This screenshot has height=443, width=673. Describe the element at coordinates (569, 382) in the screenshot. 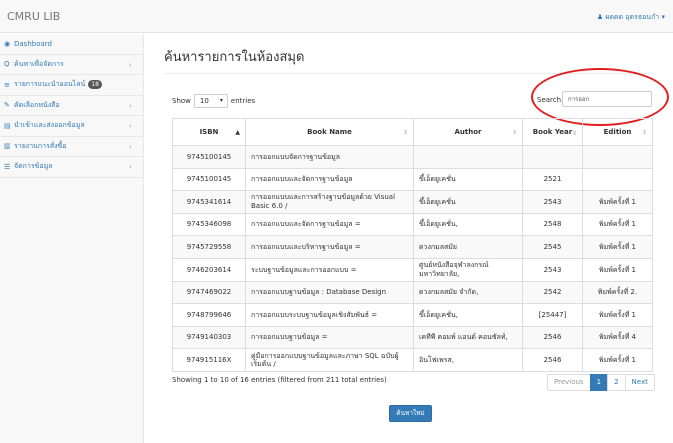

I see `pagination-previous: Previous` at that location.